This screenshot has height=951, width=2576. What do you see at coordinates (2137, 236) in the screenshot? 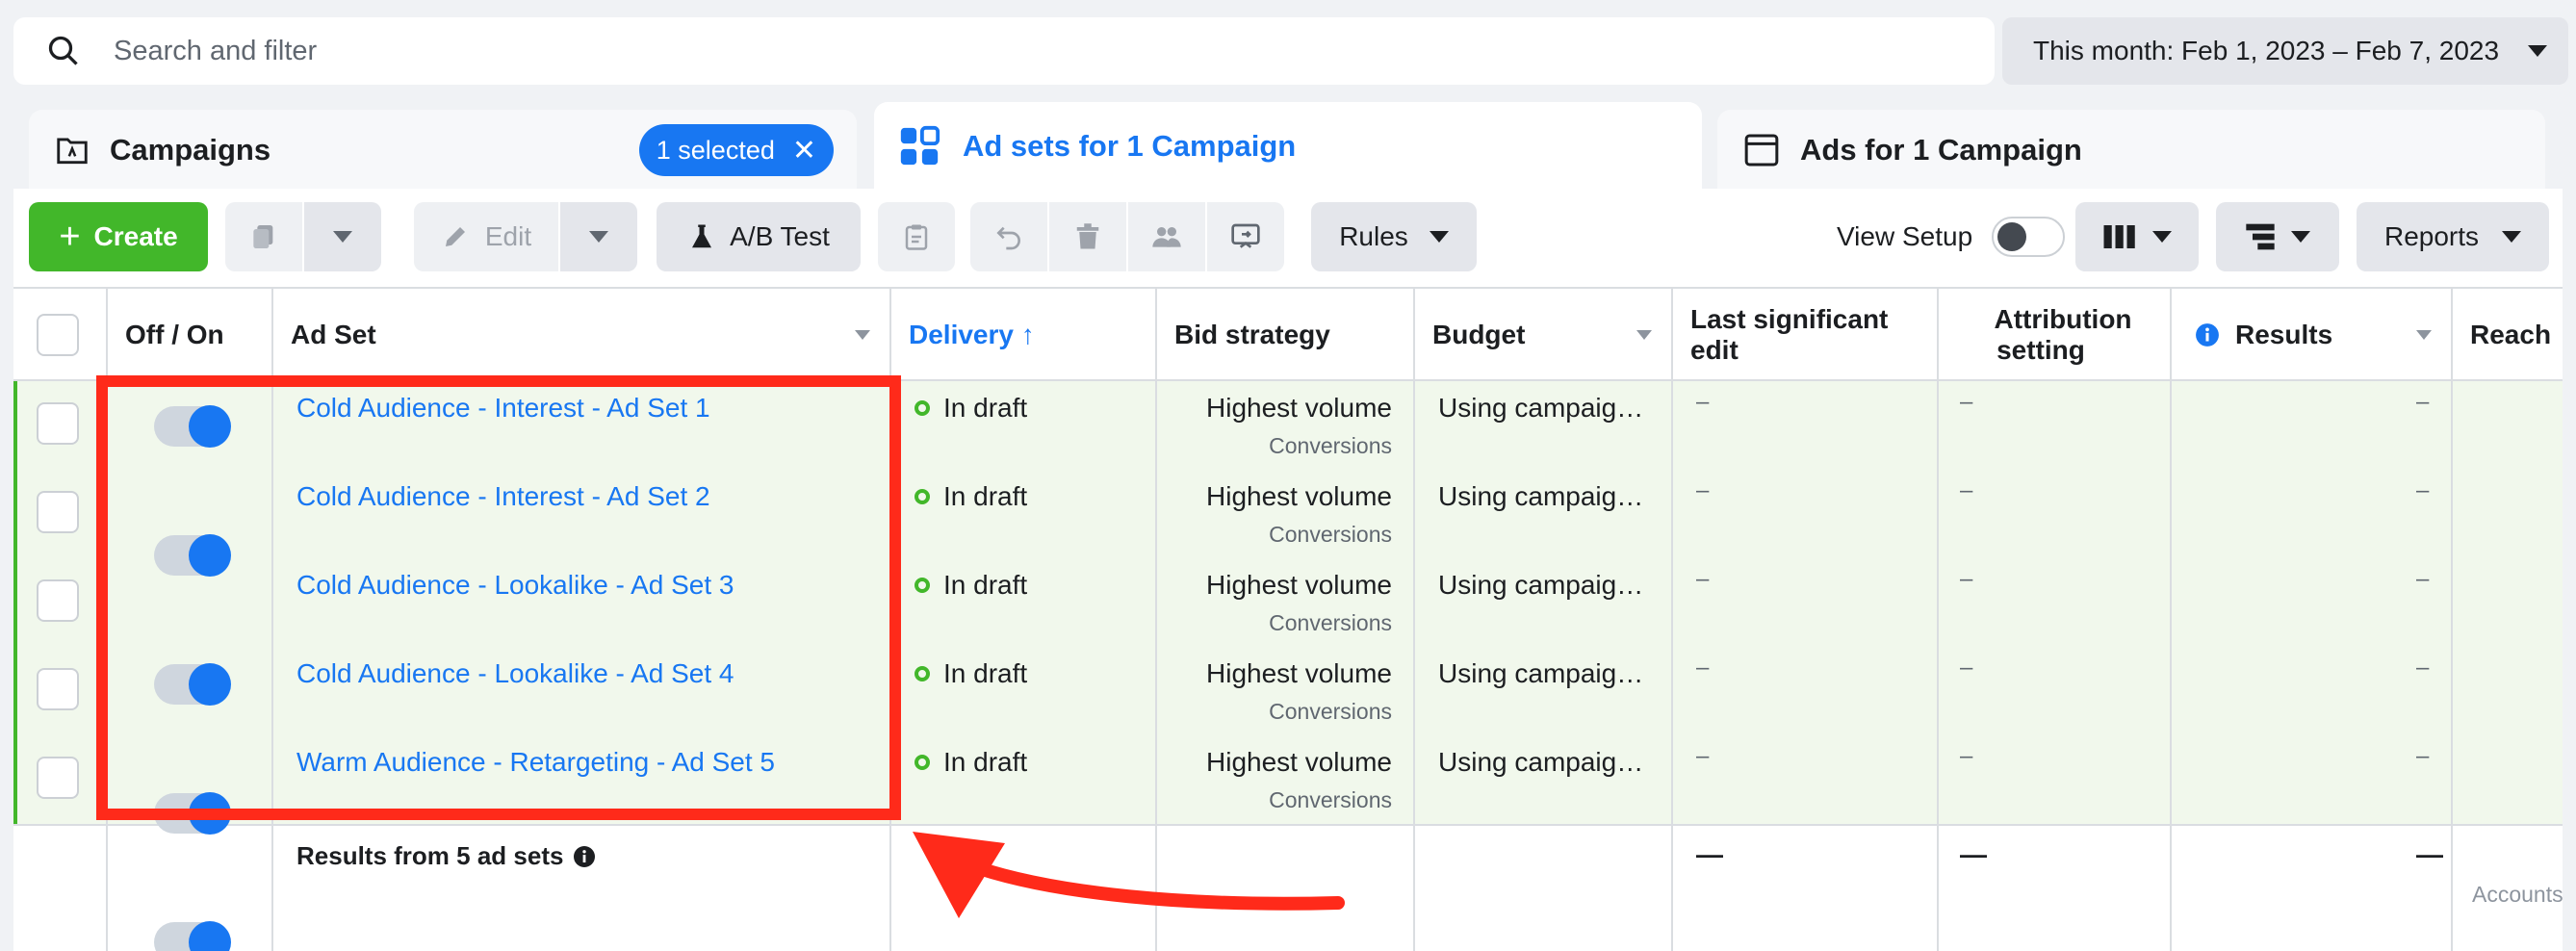
I see `columns-button` at bounding box center [2137, 236].